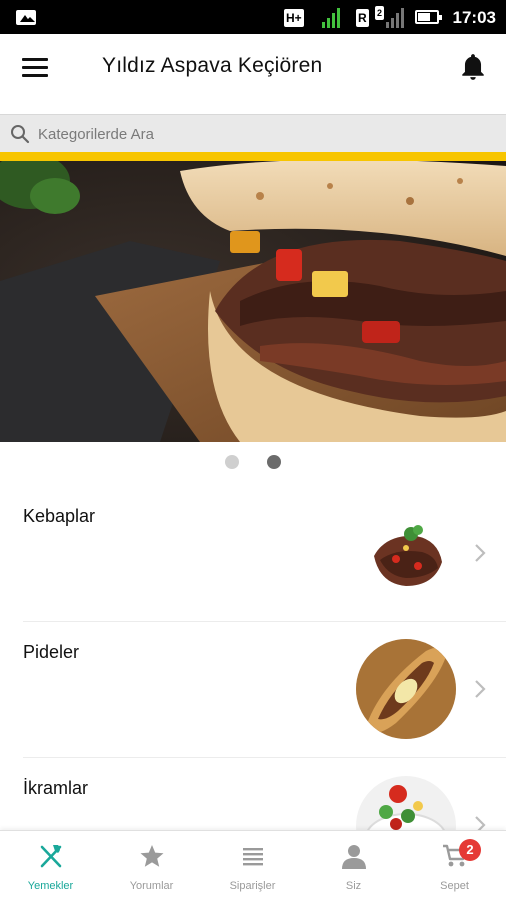 The height and width of the screenshot is (900, 506). Describe the element at coordinates (380, 13) in the screenshot. I see `sim-2-label: 2` at that location.